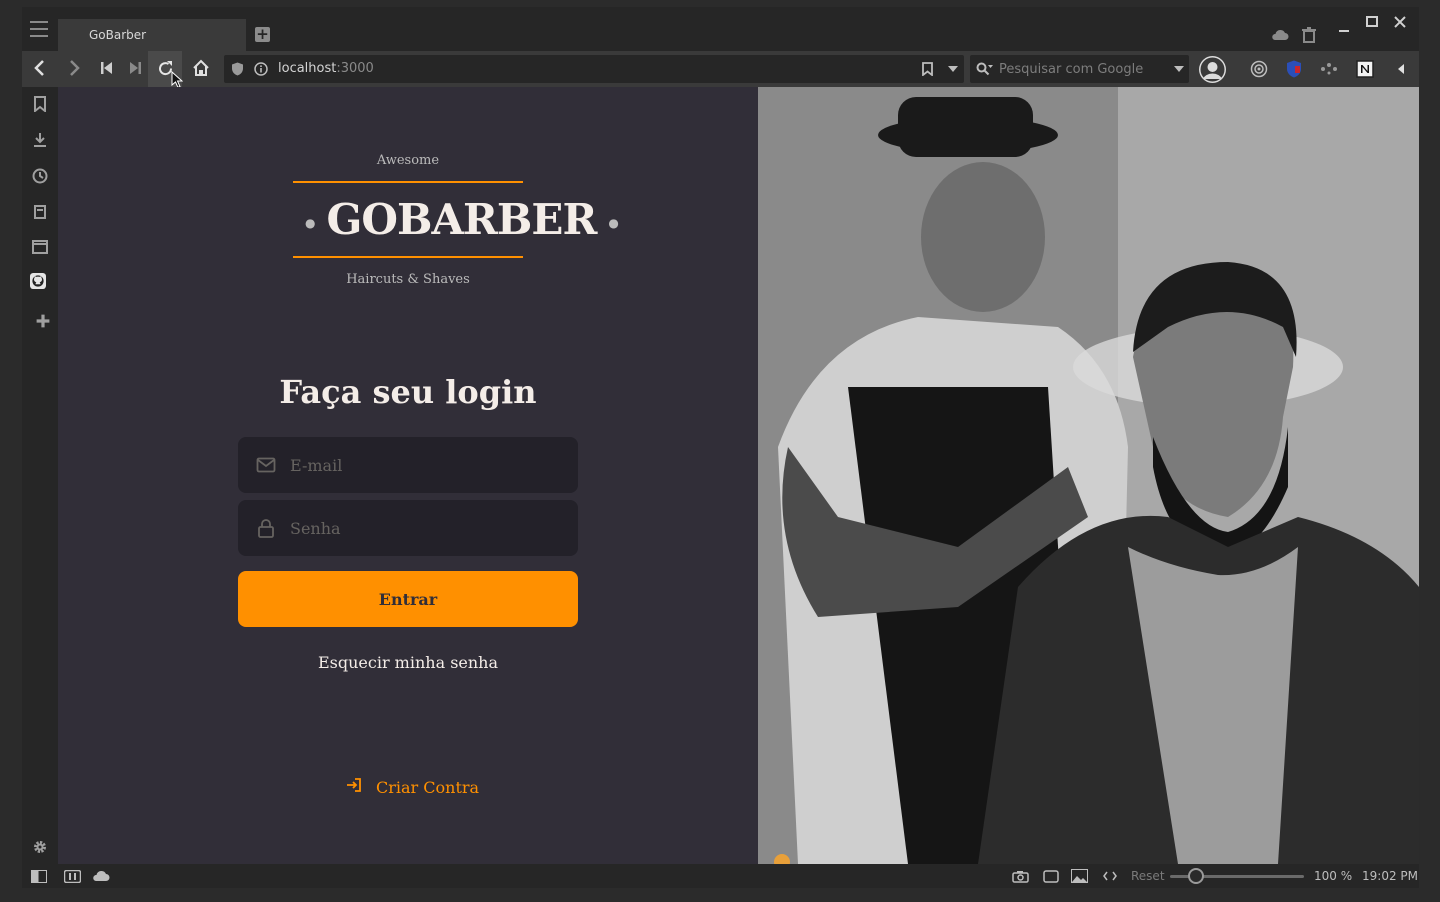  I want to click on logo-top-text: Awesome, so click(408, 160).